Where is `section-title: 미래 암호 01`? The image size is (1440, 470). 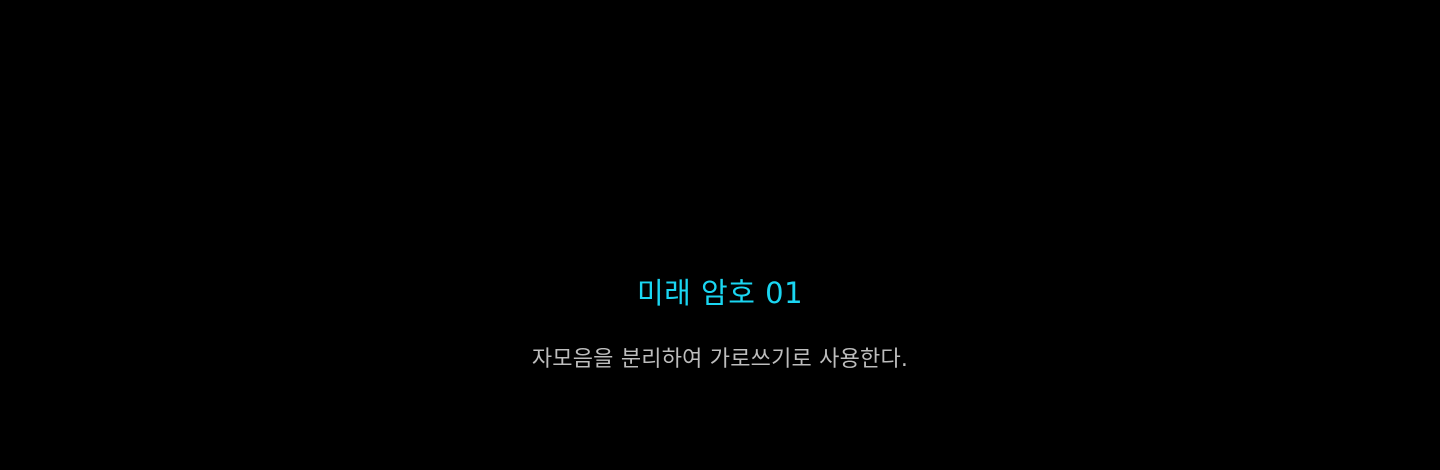 section-title: 미래 암호 01 is located at coordinates (720, 293).